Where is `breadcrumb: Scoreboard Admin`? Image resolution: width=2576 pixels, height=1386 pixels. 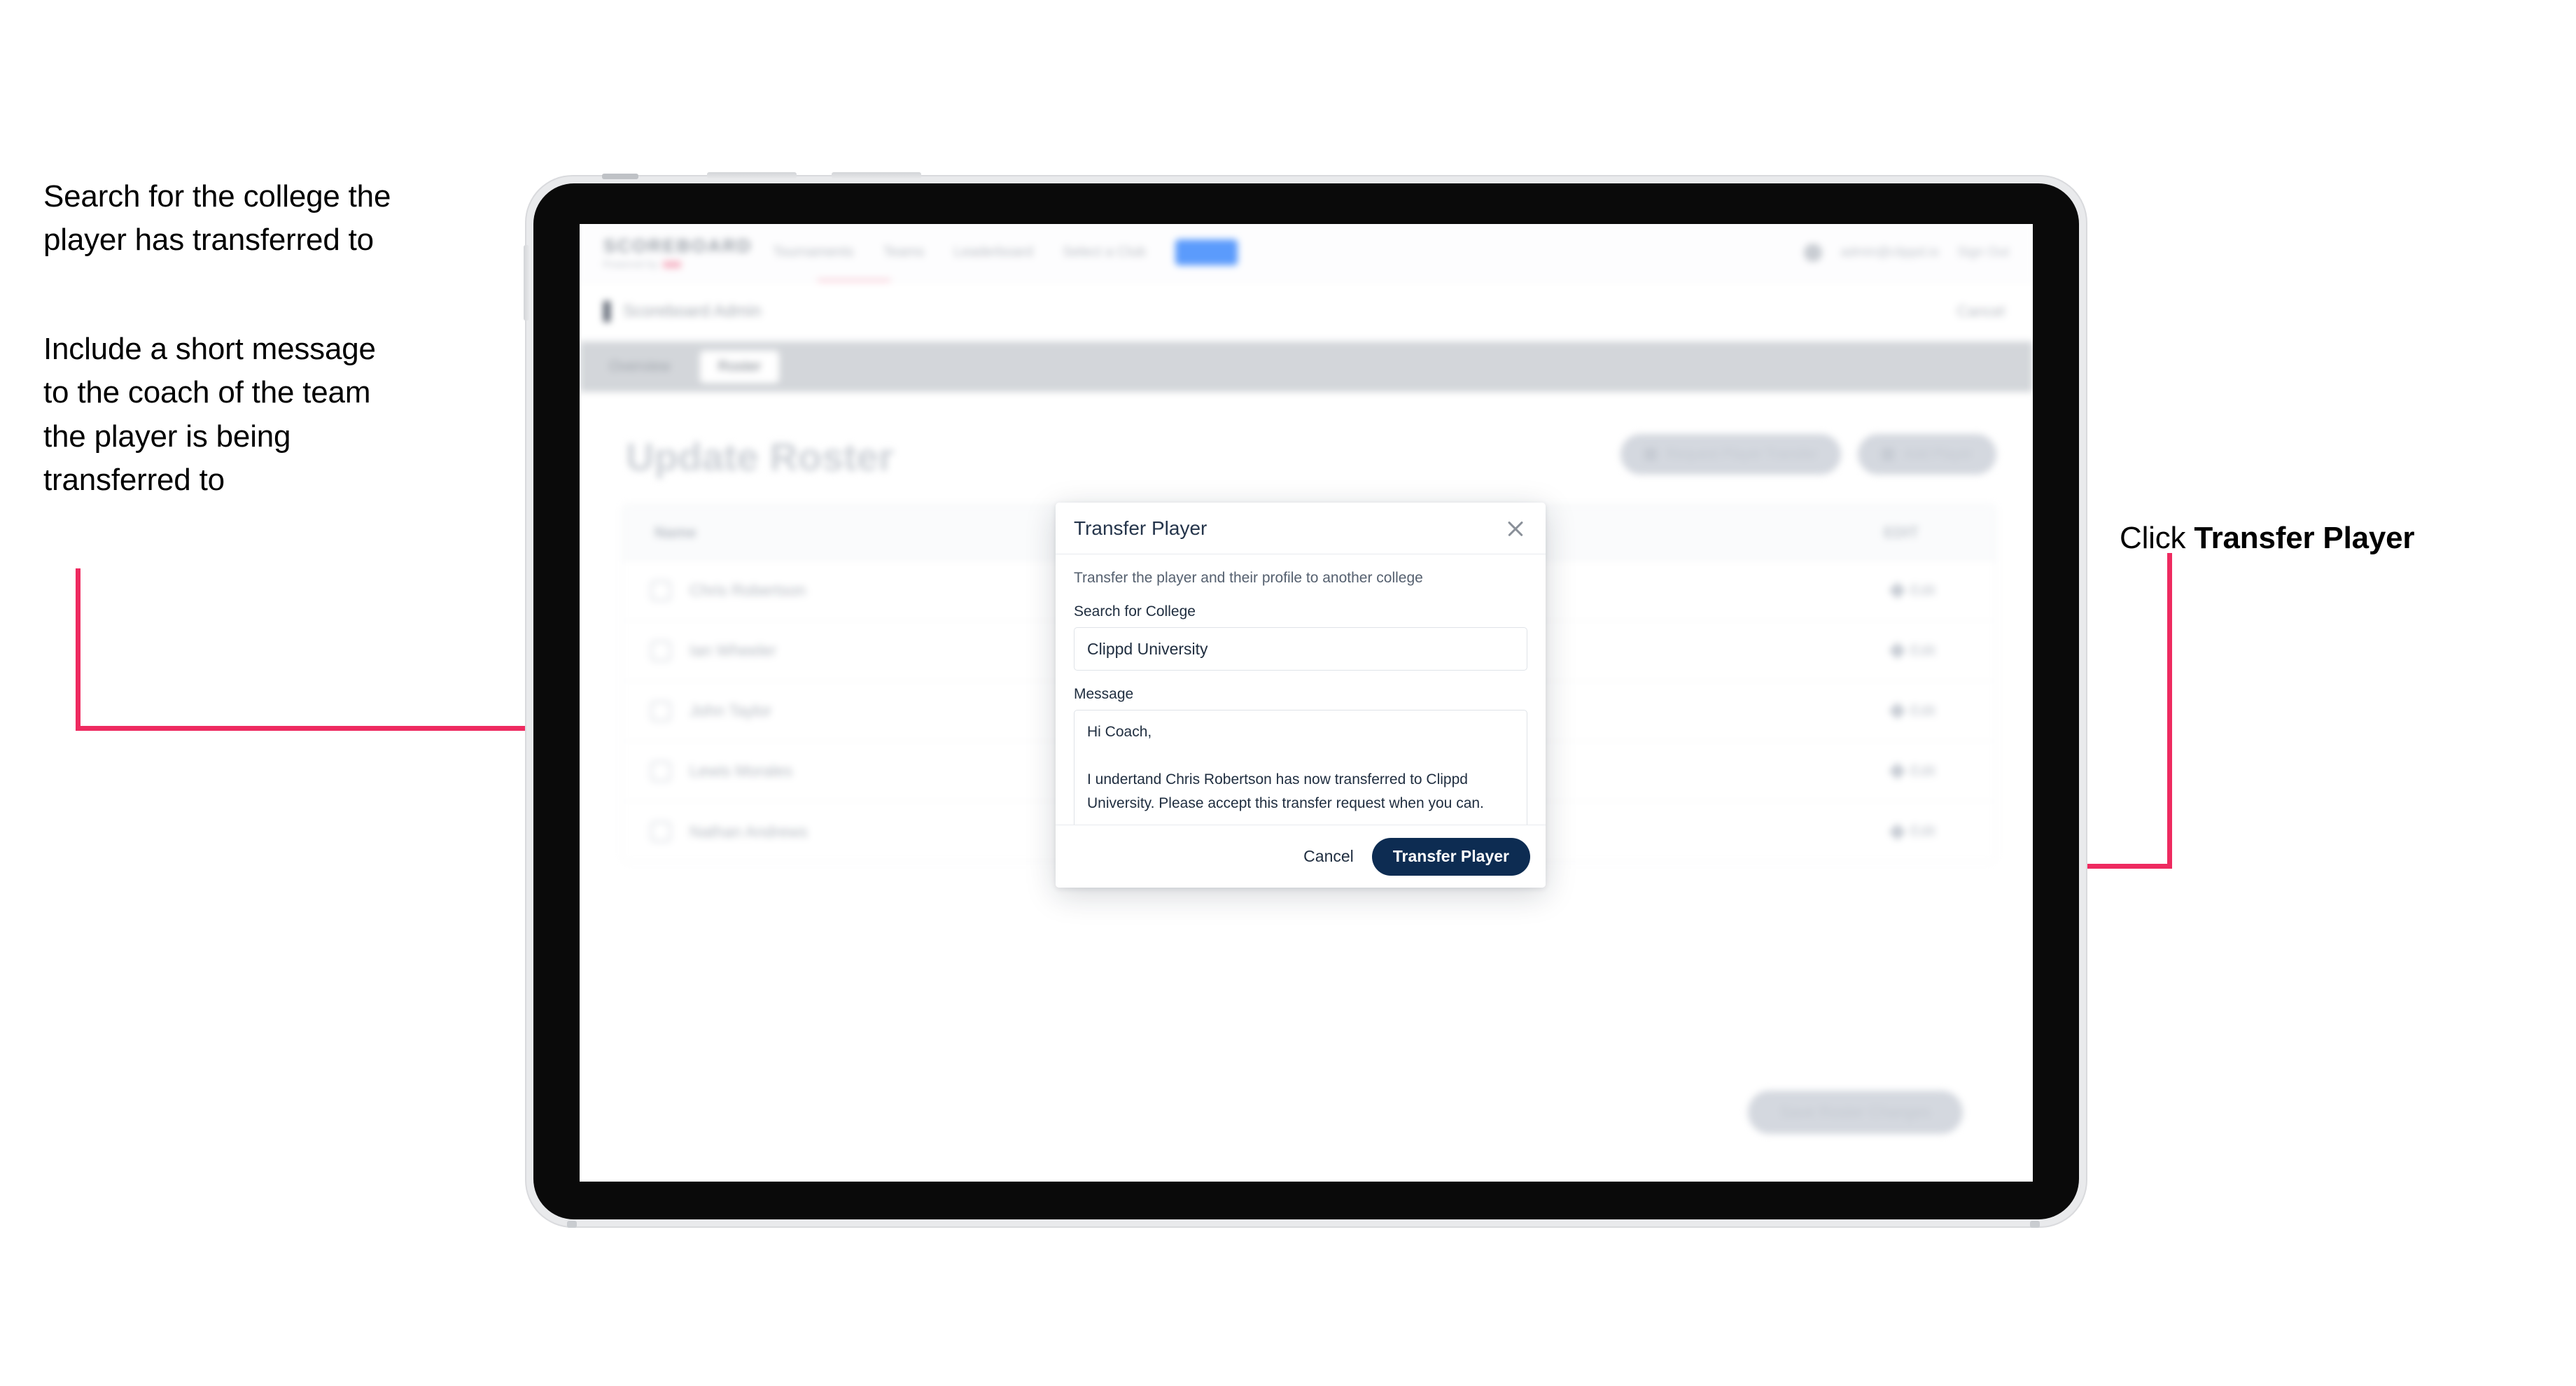 breadcrumb: Scoreboard Admin is located at coordinates (692, 311).